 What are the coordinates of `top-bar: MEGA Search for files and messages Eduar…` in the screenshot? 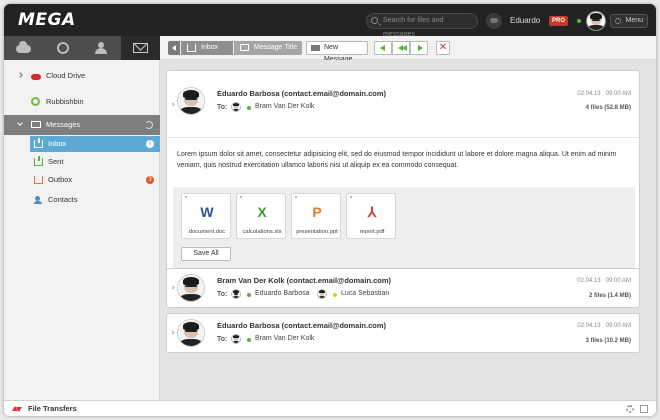 It's located at (330, 21).